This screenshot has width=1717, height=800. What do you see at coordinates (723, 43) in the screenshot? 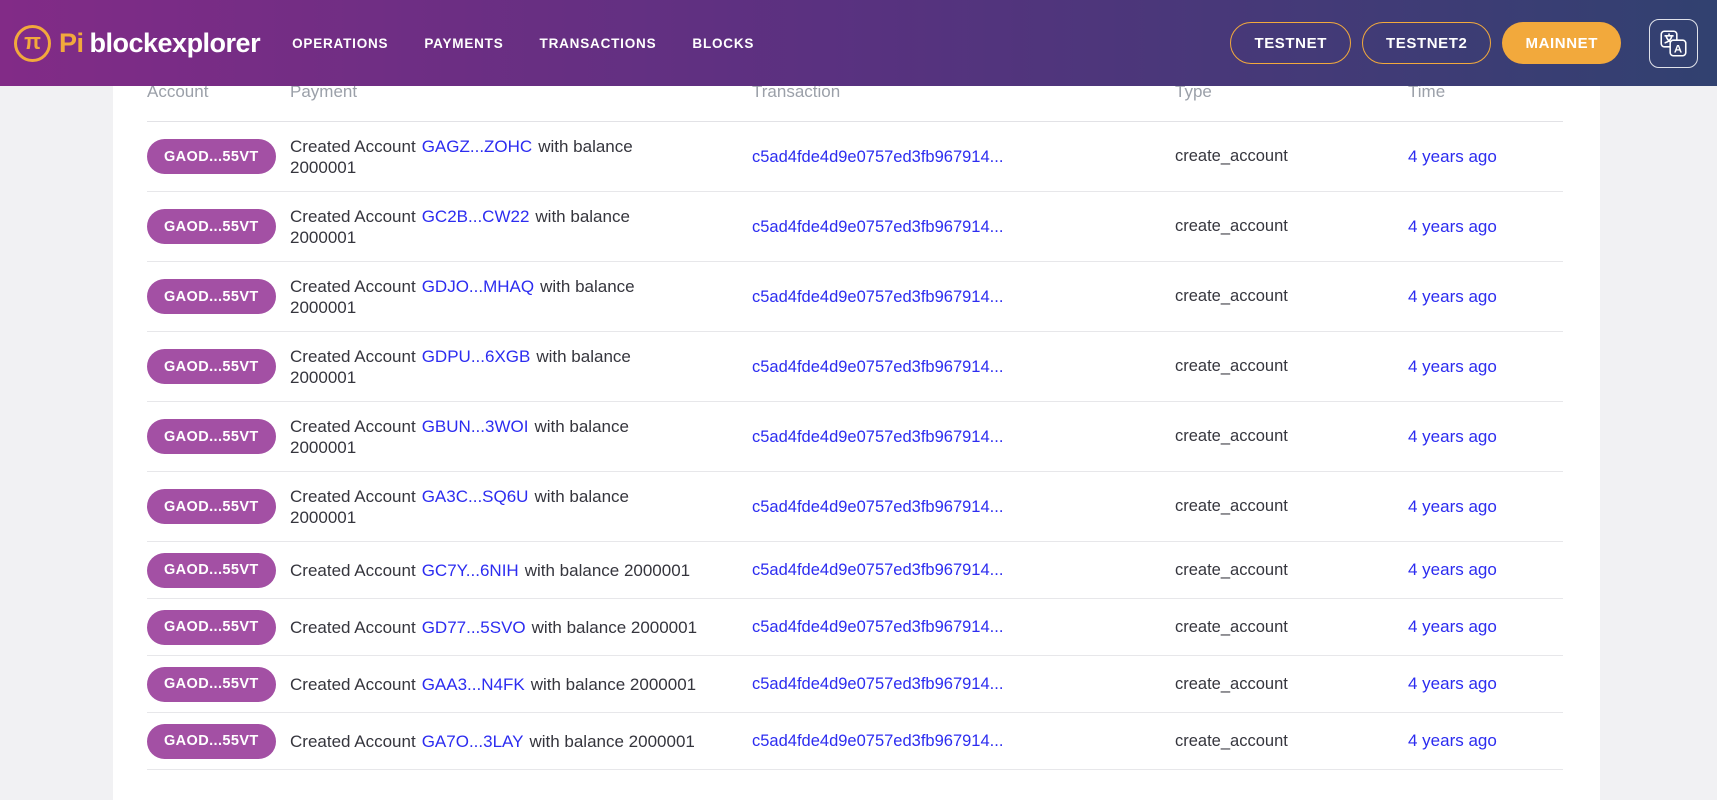
I see `nav-blocks: BLOCKS` at bounding box center [723, 43].